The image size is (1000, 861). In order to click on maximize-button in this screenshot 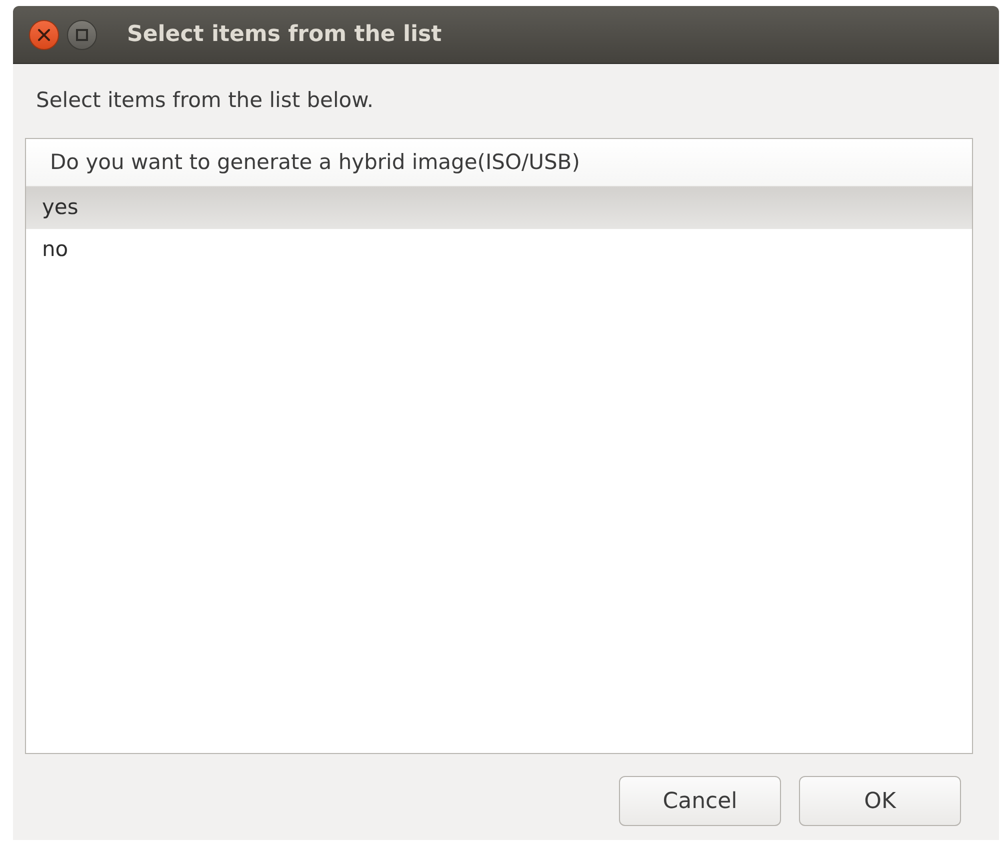, I will do `click(82, 35)`.